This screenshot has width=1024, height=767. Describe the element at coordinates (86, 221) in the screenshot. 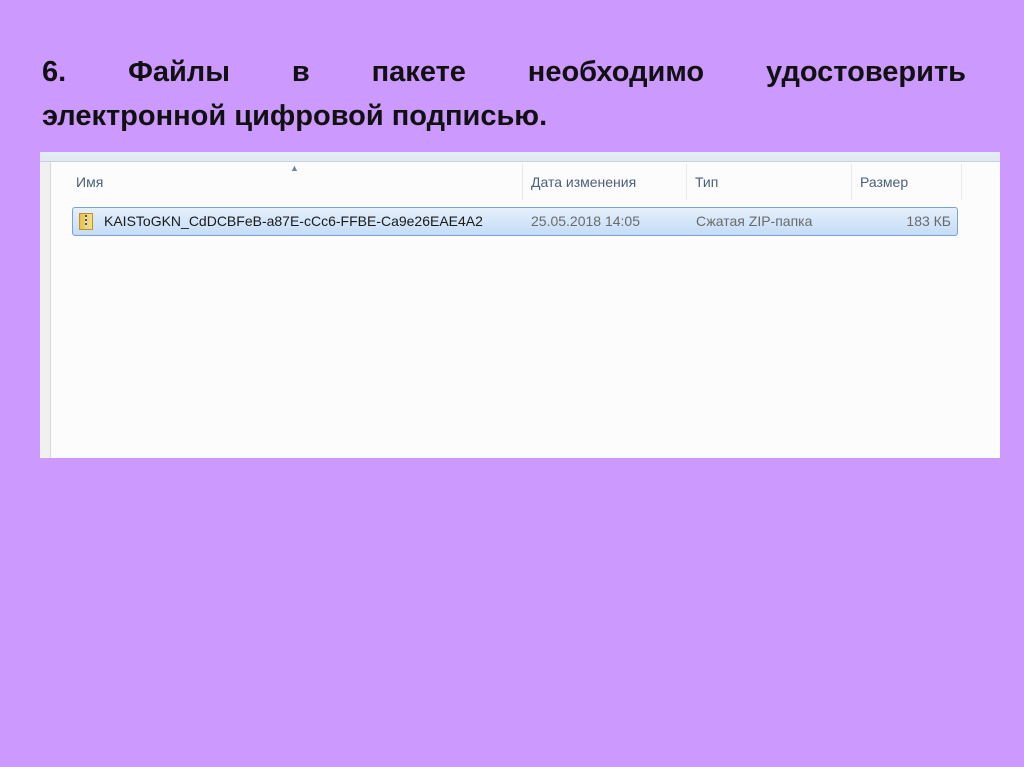

I see `zip-folder-icon` at that location.